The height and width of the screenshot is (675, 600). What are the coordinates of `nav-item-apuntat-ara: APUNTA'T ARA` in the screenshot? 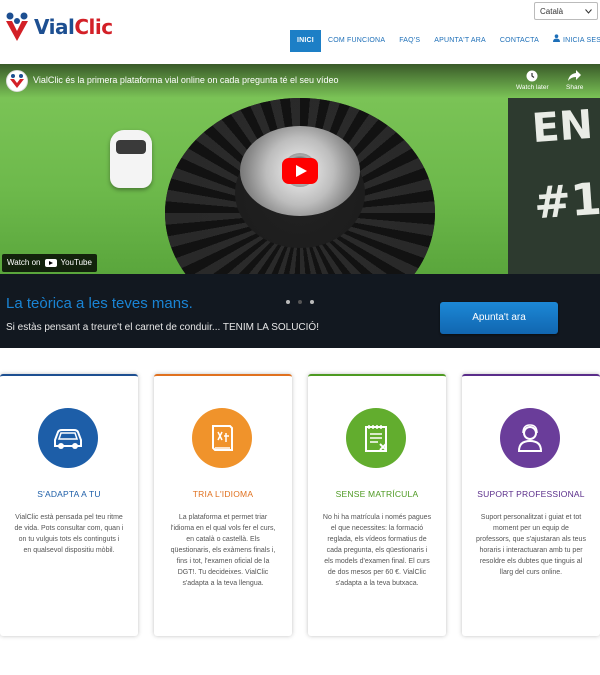 It's located at (460, 41).